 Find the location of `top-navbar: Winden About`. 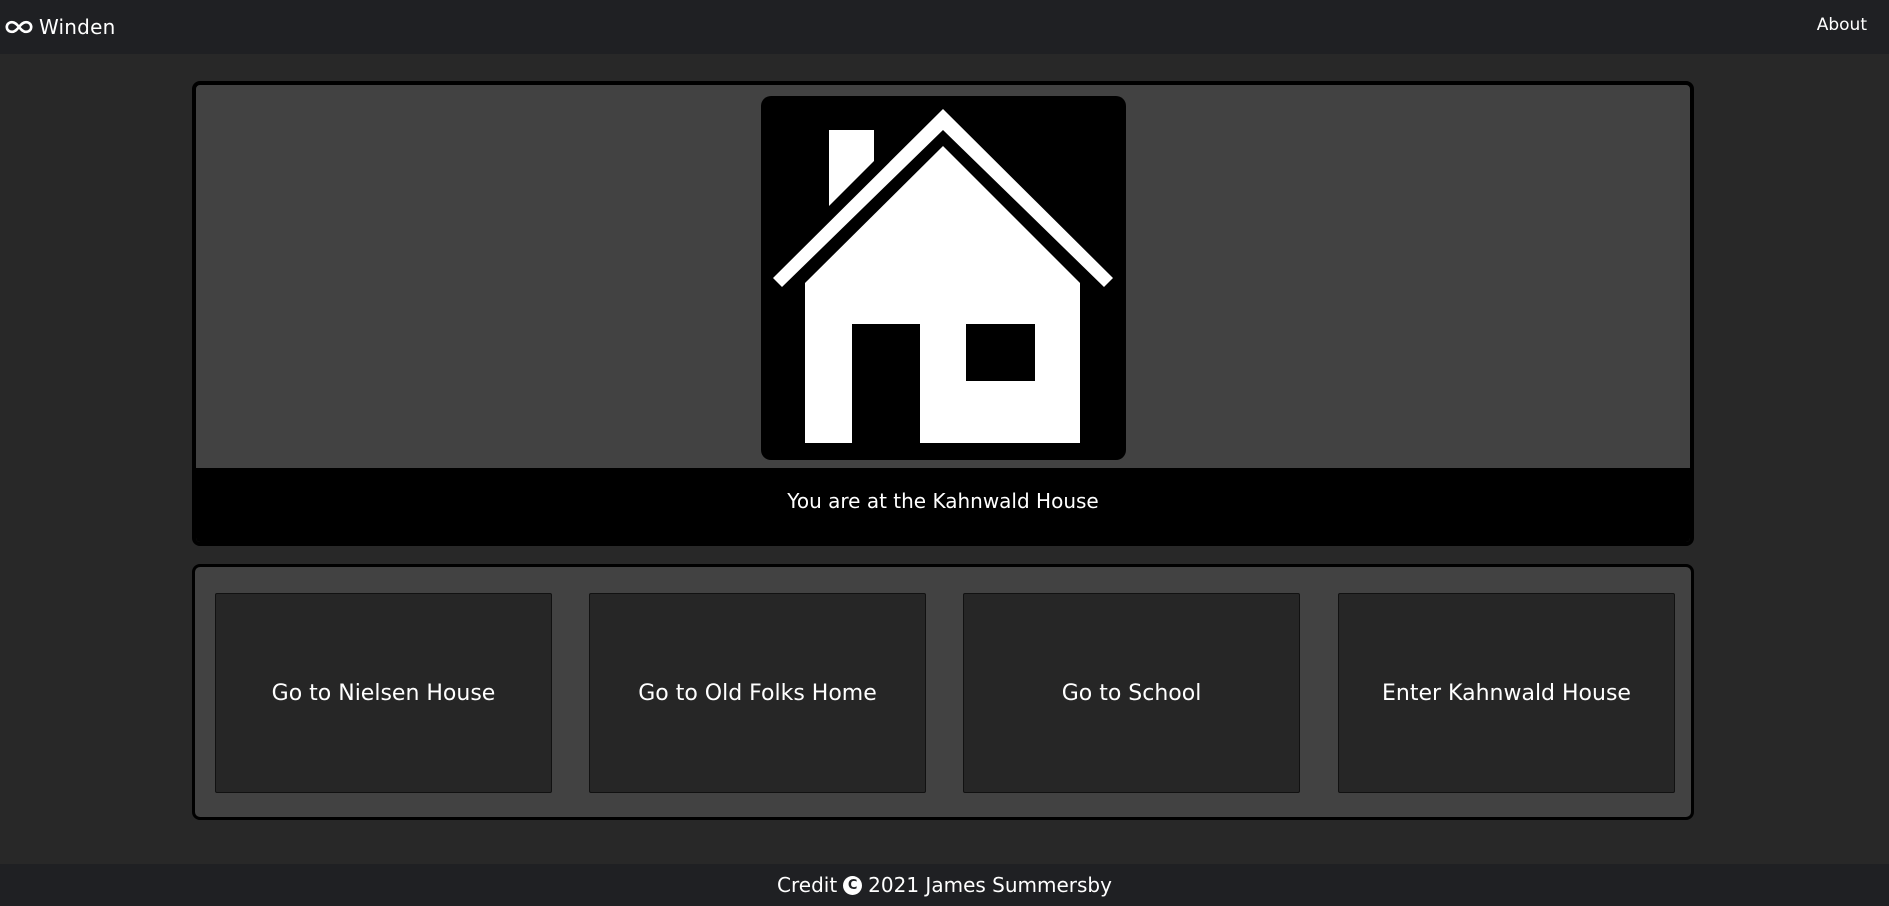

top-navbar: Winden About is located at coordinates (944, 27).